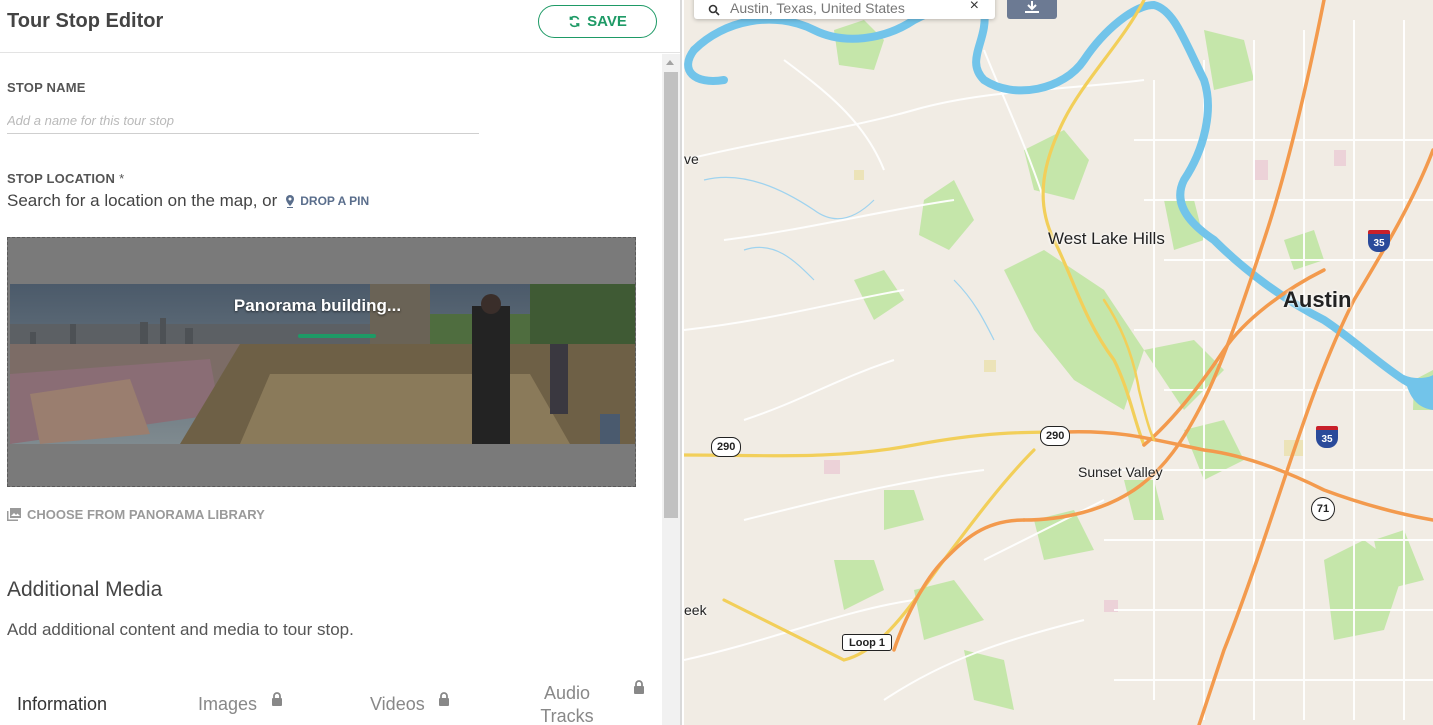 The height and width of the screenshot is (725, 1433). I want to click on map-pin-icon, so click(290, 201).